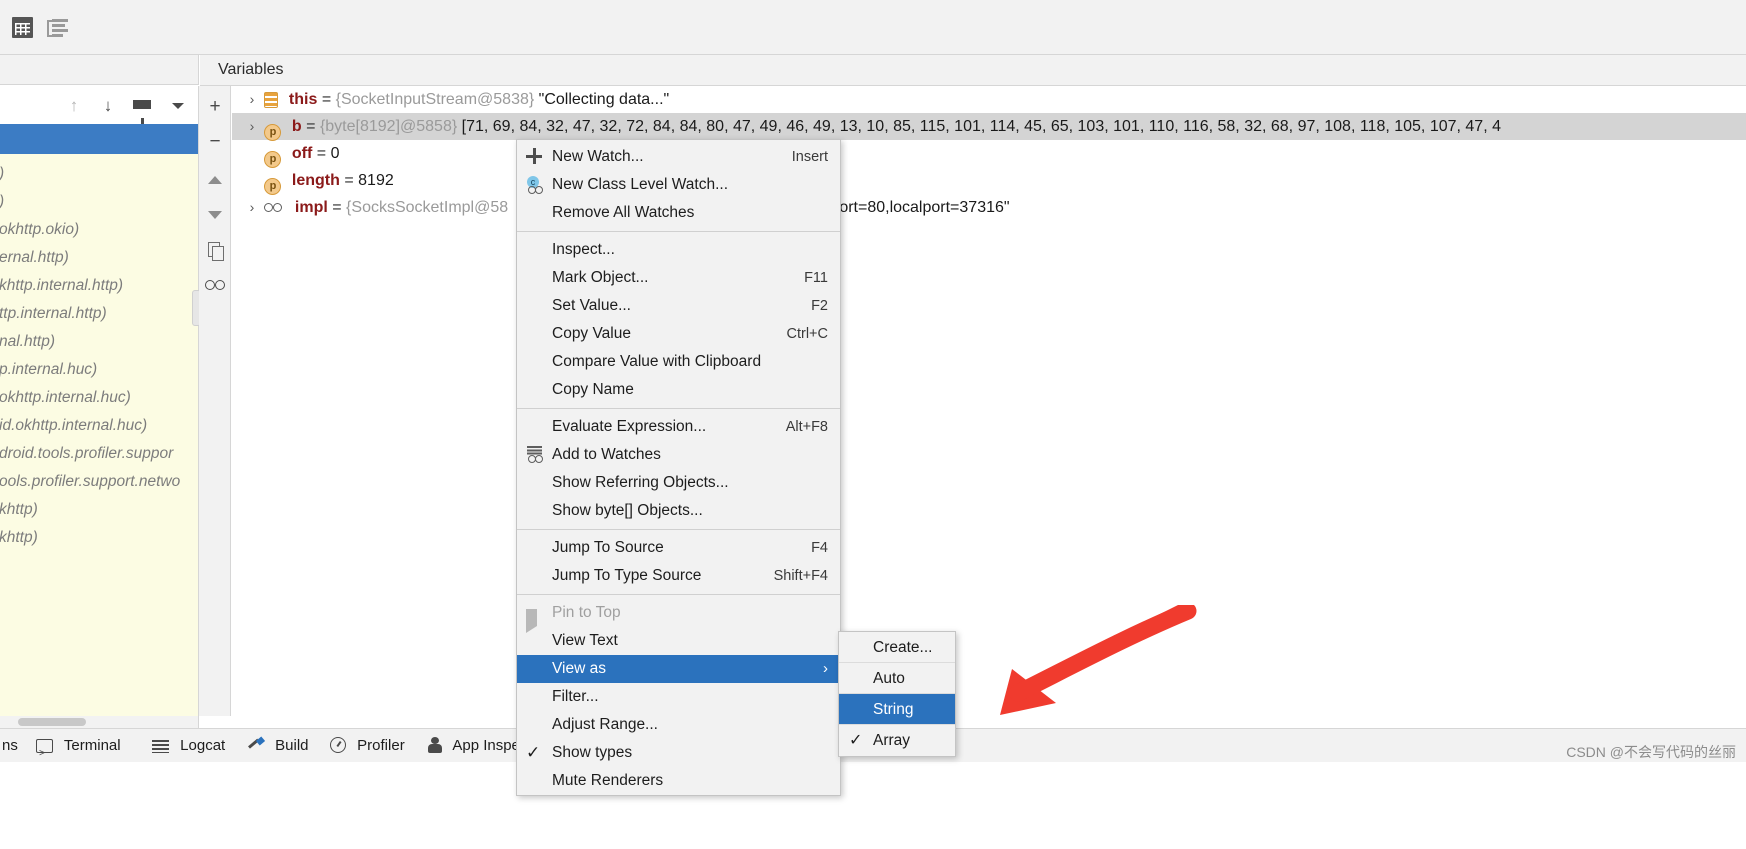  Describe the element at coordinates (889, 678) in the screenshot. I see `submenu-item-label: Auto` at that location.